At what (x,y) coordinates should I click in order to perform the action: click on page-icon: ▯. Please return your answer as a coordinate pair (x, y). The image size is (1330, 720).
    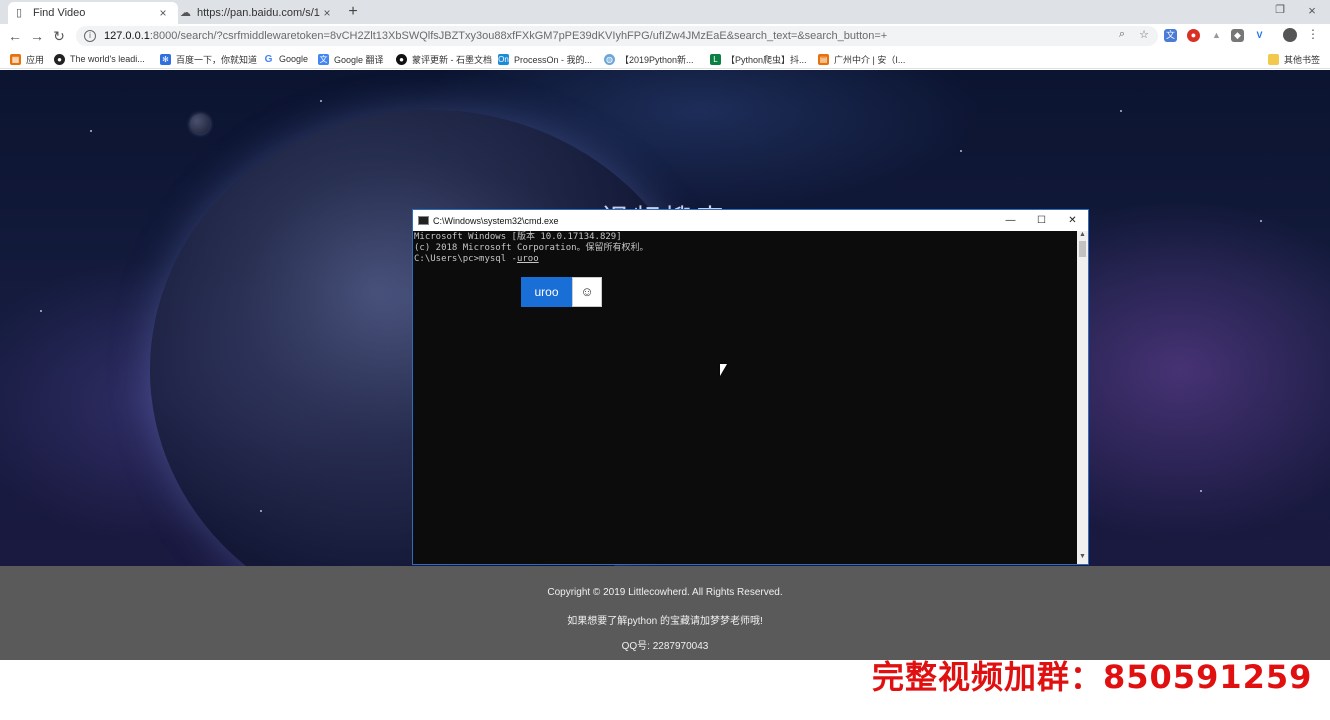
    Looking at the image, I should click on (19, 12).